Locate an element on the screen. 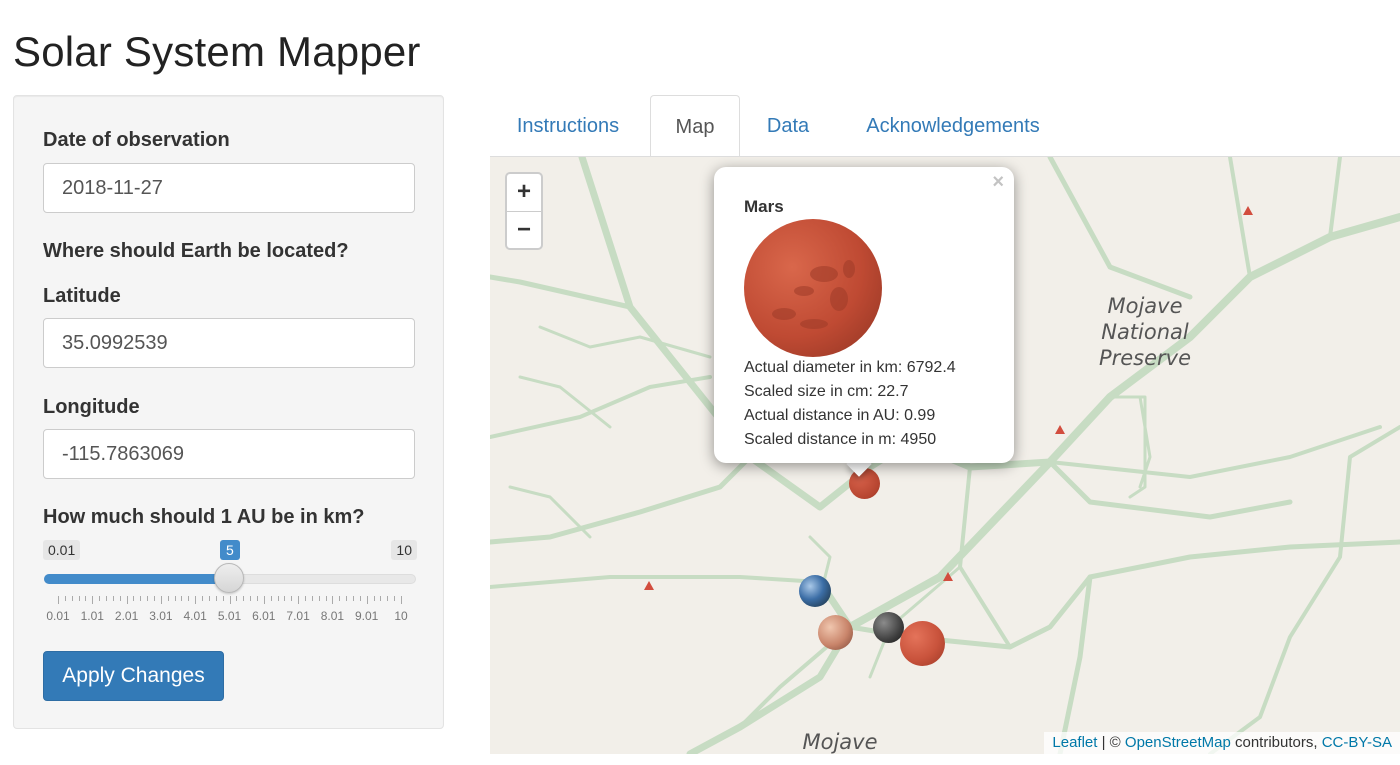  earth-location-heading: Where should Earth be located? is located at coordinates (196, 251).